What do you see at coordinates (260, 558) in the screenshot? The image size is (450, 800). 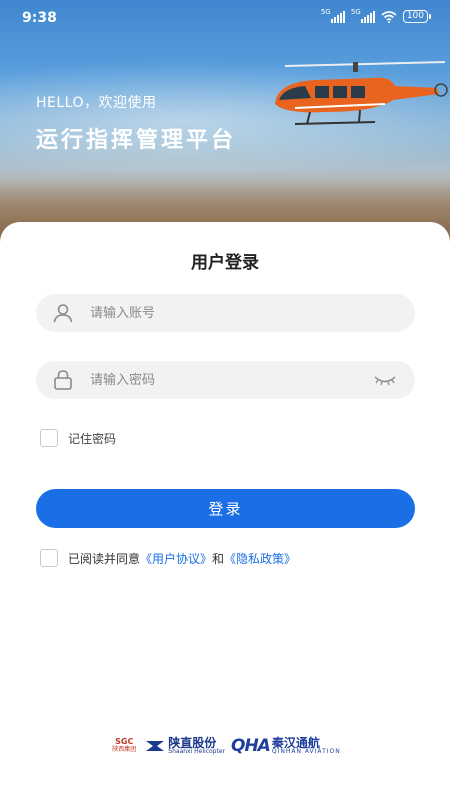 I see `privacy-policy-link: 《隐私政策》` at bounding box center [260, 558].